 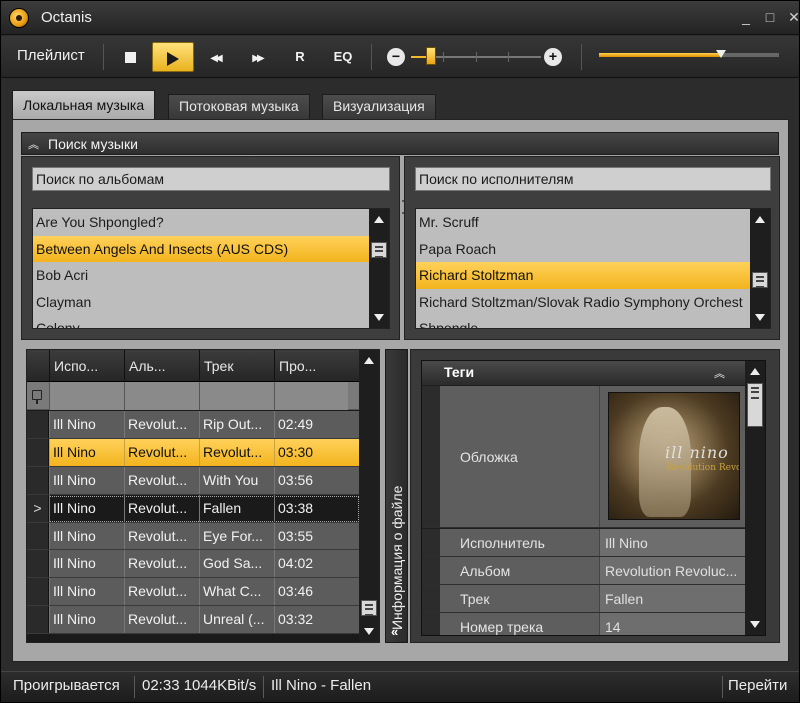 I want to click on artist-search-input: Поиск по исполнителям, so click(x=593, y=179).